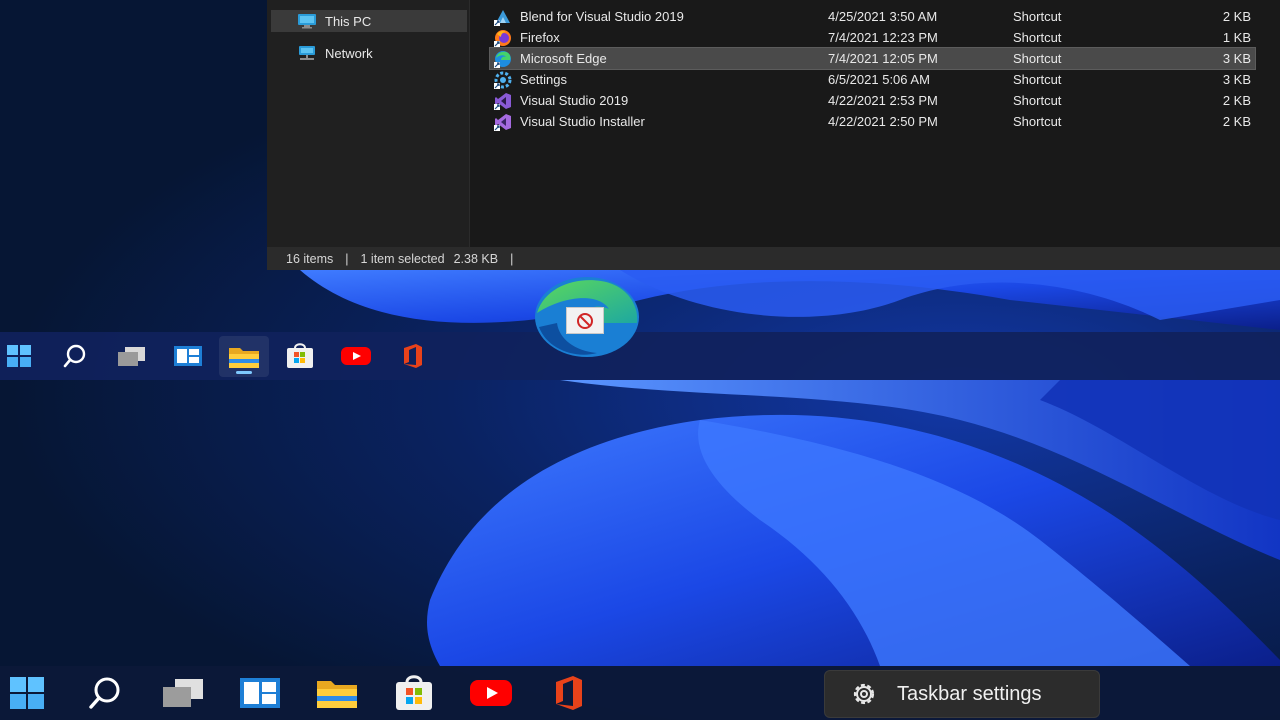  What do you see at coordinates (503, 80) in the screenshot?
I see `settings-icon` at bounding box center [503, 80].